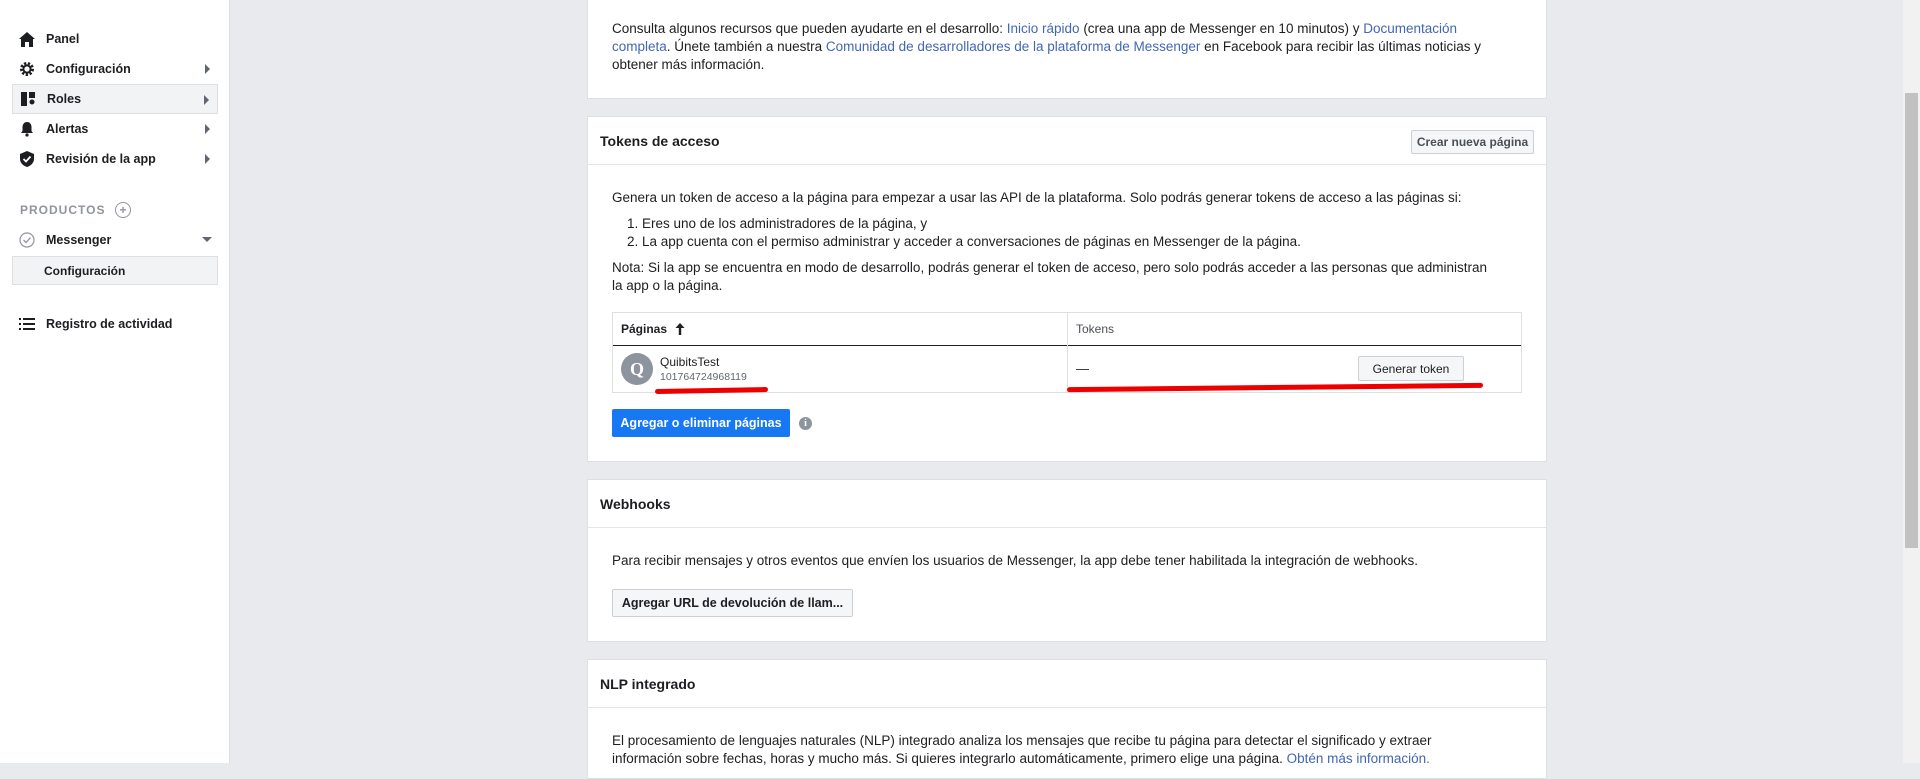  I want to click on page-name: QuibitsTest, so click(689, 362).